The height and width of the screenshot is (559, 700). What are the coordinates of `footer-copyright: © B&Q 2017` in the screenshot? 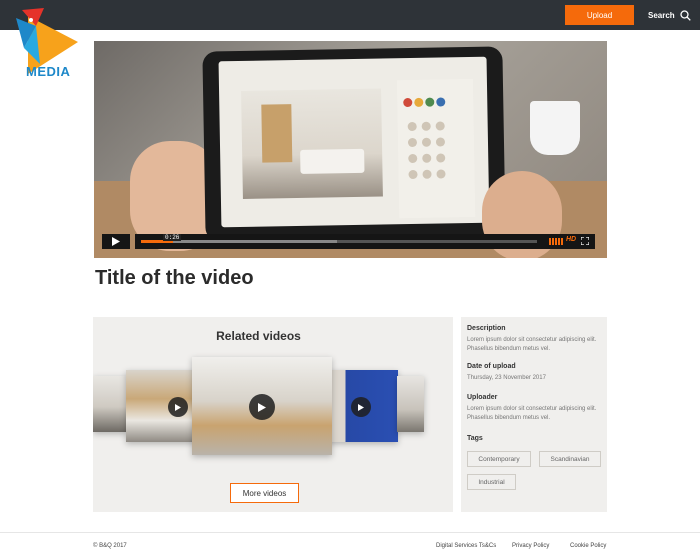 It's located at (110, 546).